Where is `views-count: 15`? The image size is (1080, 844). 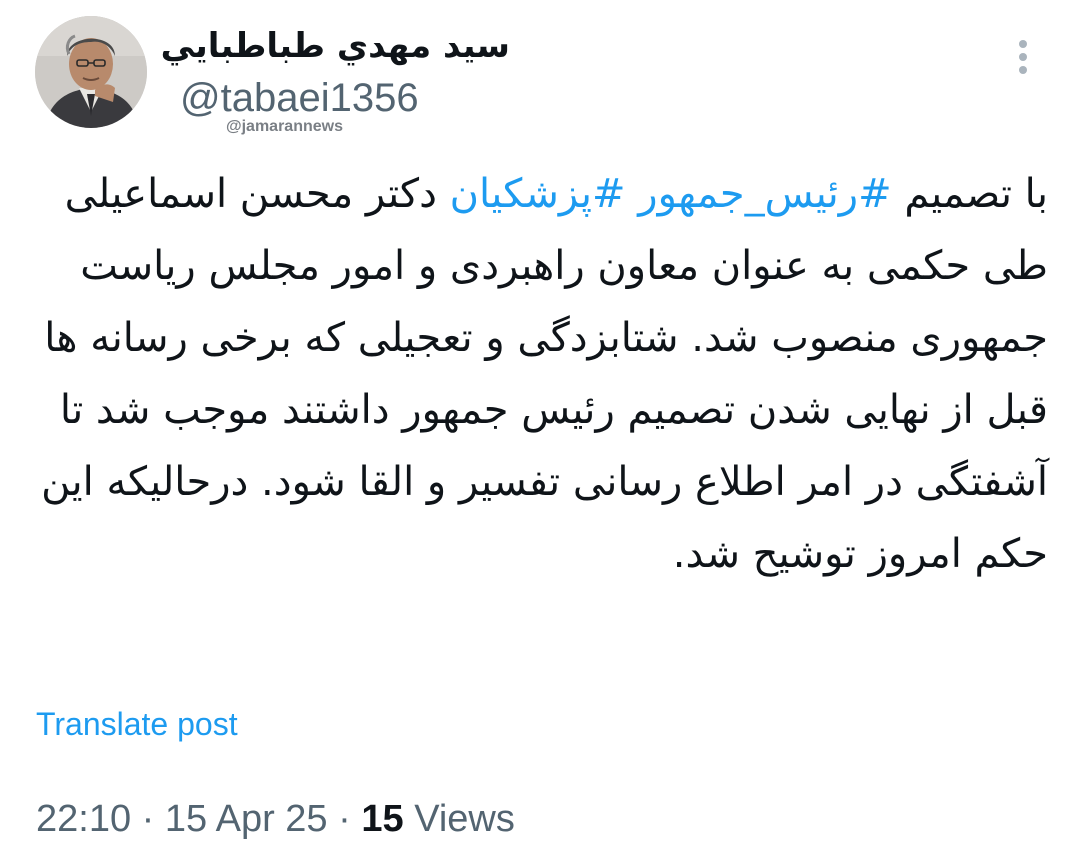
views-count: 15 is located at coordinates (382, 819).